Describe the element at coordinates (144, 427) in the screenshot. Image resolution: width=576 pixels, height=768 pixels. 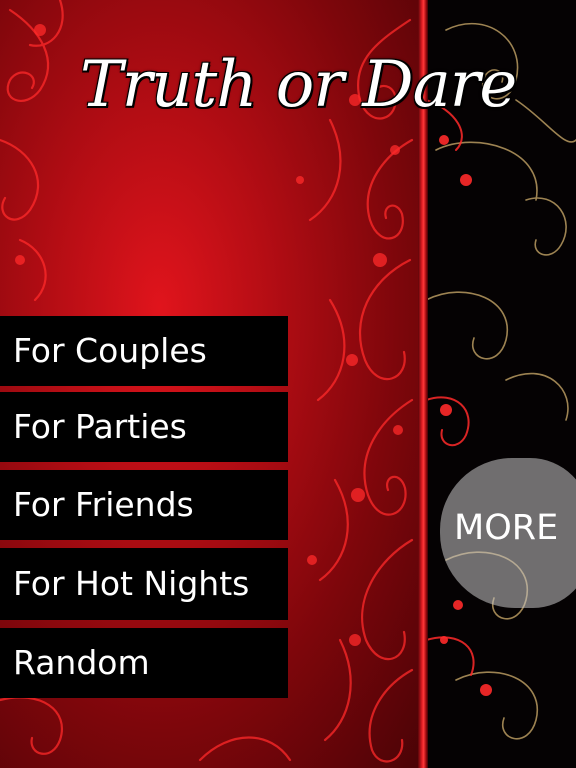
I see `menu-button-parties: For Parties` at that location.